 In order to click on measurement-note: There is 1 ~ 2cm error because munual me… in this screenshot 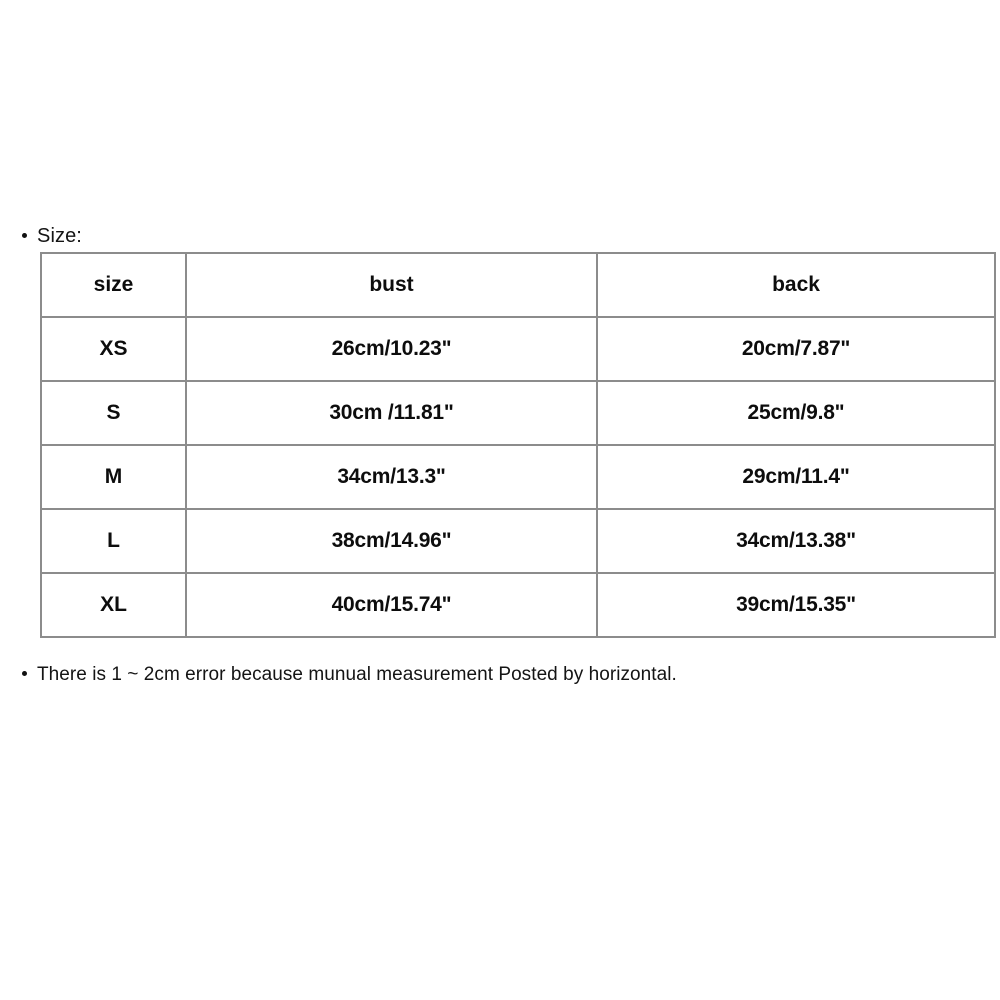, I will do `click(349, 675)`.